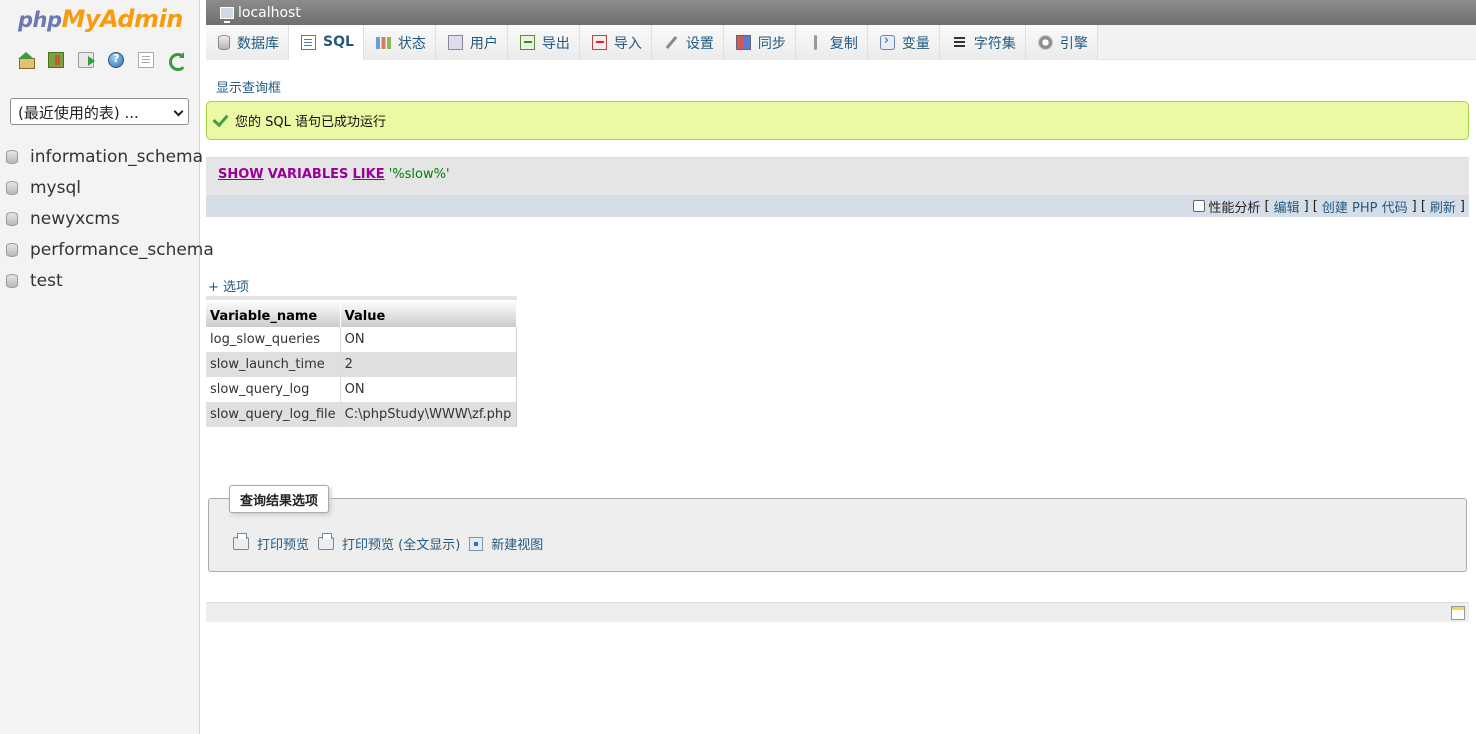 The height and width of the screenshot is (734, 1476). What do you see at coordinates (1458, 613) in the screenshot?
I see `console-toggle-icon` at bounding box center [1458, 613].